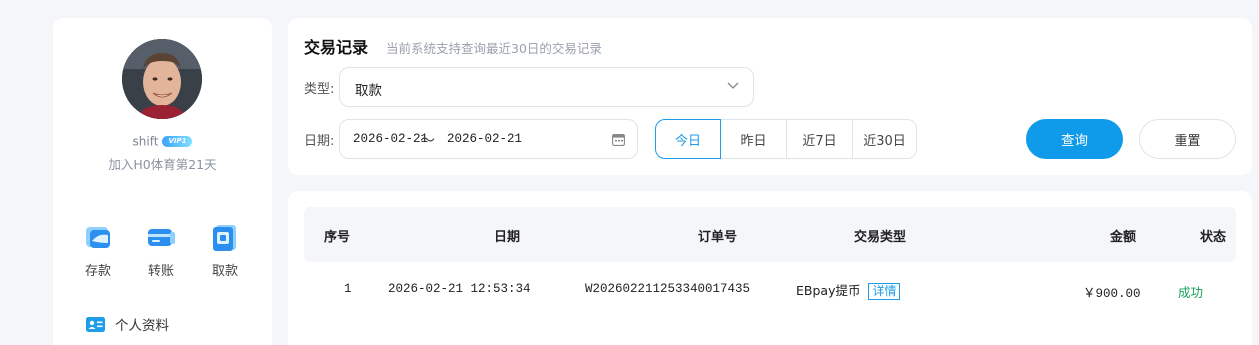 Image resolution: width=1259 pixels, height=345 pixels. I want to click on date-range-tabs: 今日 昨日 近7日 近30日, so click(786, 139).